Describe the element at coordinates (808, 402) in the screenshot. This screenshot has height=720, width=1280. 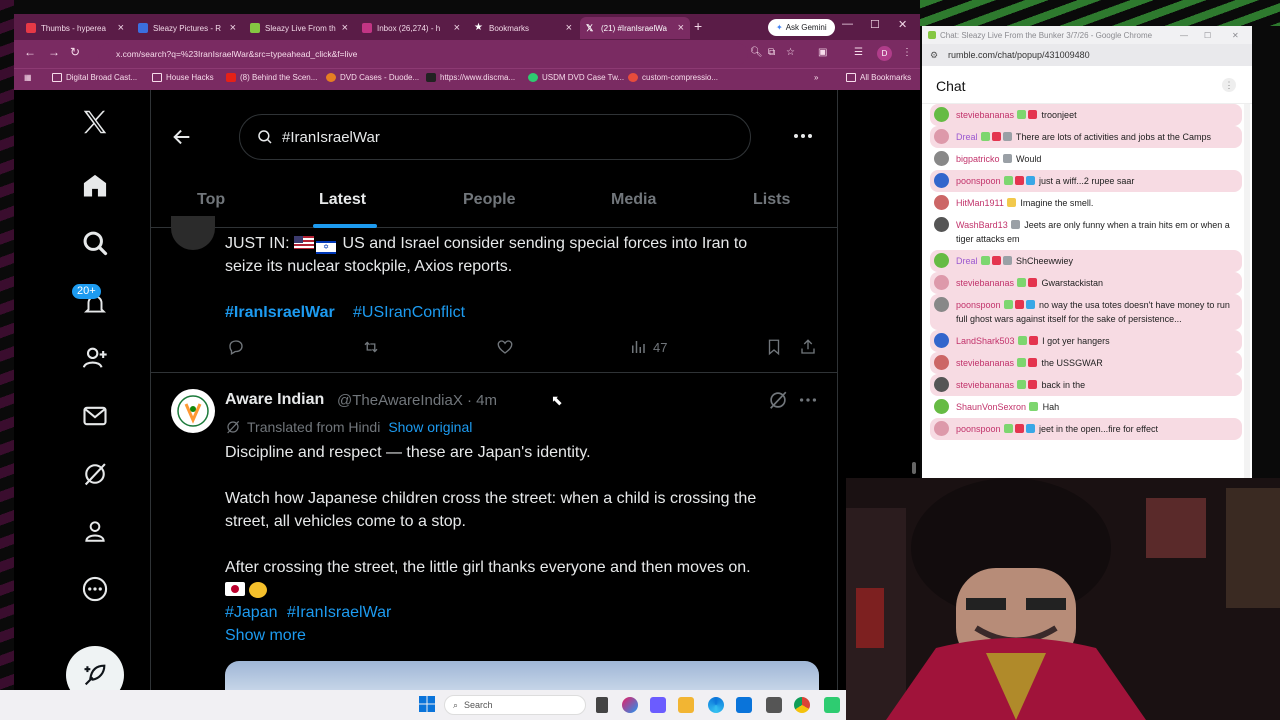
I see `more-options-icon` at that location.